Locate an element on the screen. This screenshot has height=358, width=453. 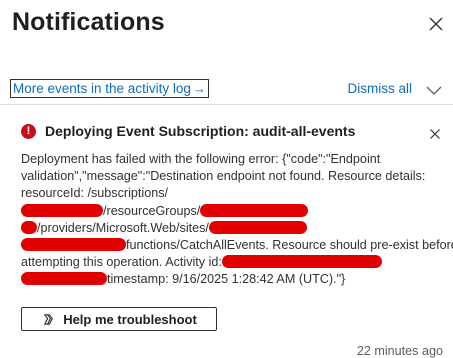
copilot-icon is located at coordinates (48, 319).